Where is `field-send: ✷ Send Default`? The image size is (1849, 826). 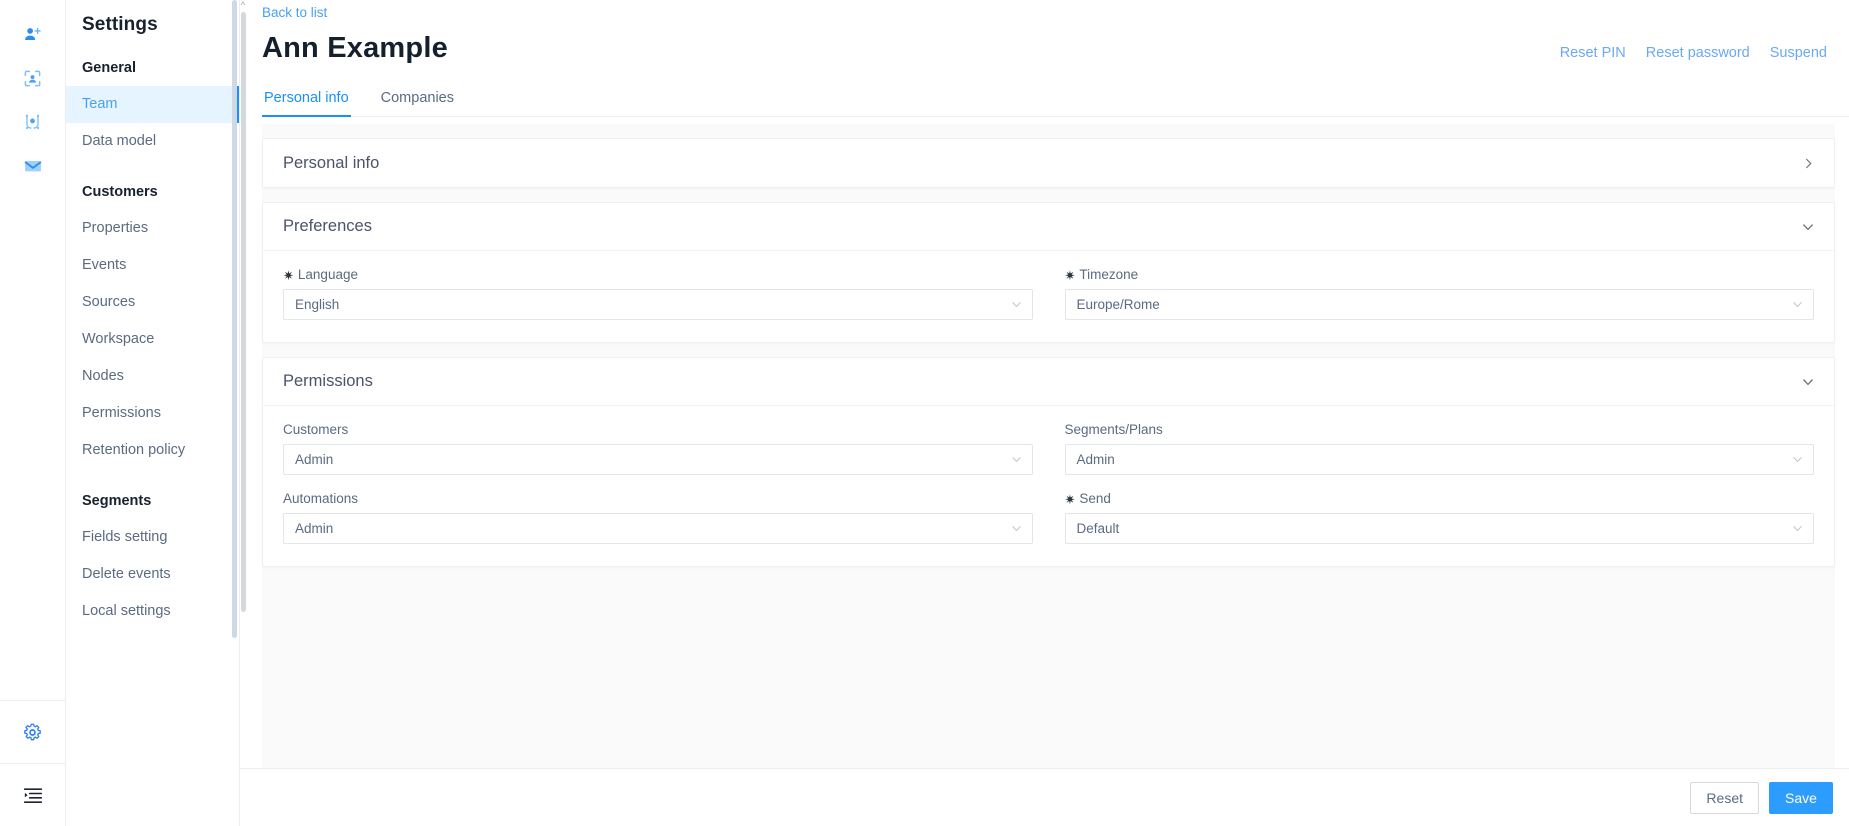
field-send: ✷ Send Default is located at coordinates (1439, 517).